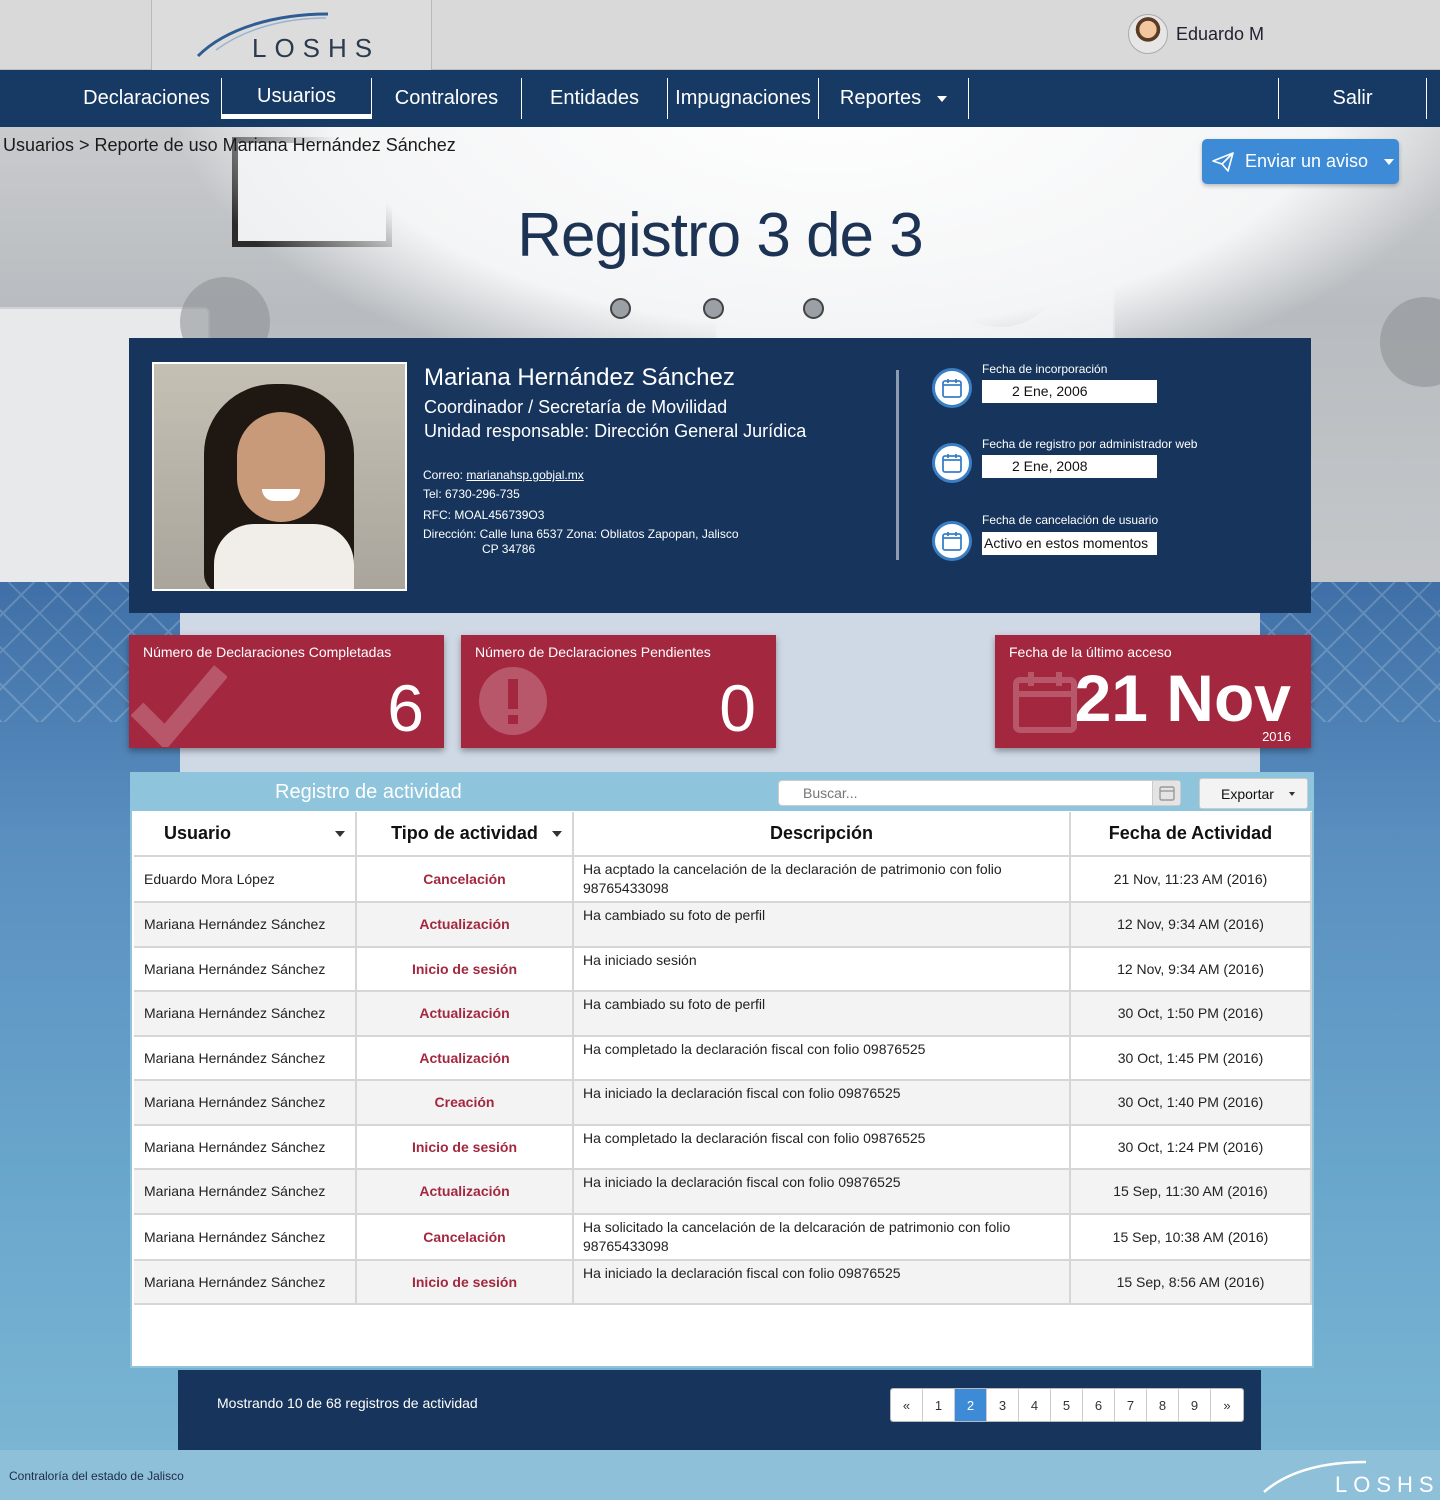 Image resolution: width=1440 pixels, height=1500 pixels. I want to click on date-picker-button, so click(1166, 793).